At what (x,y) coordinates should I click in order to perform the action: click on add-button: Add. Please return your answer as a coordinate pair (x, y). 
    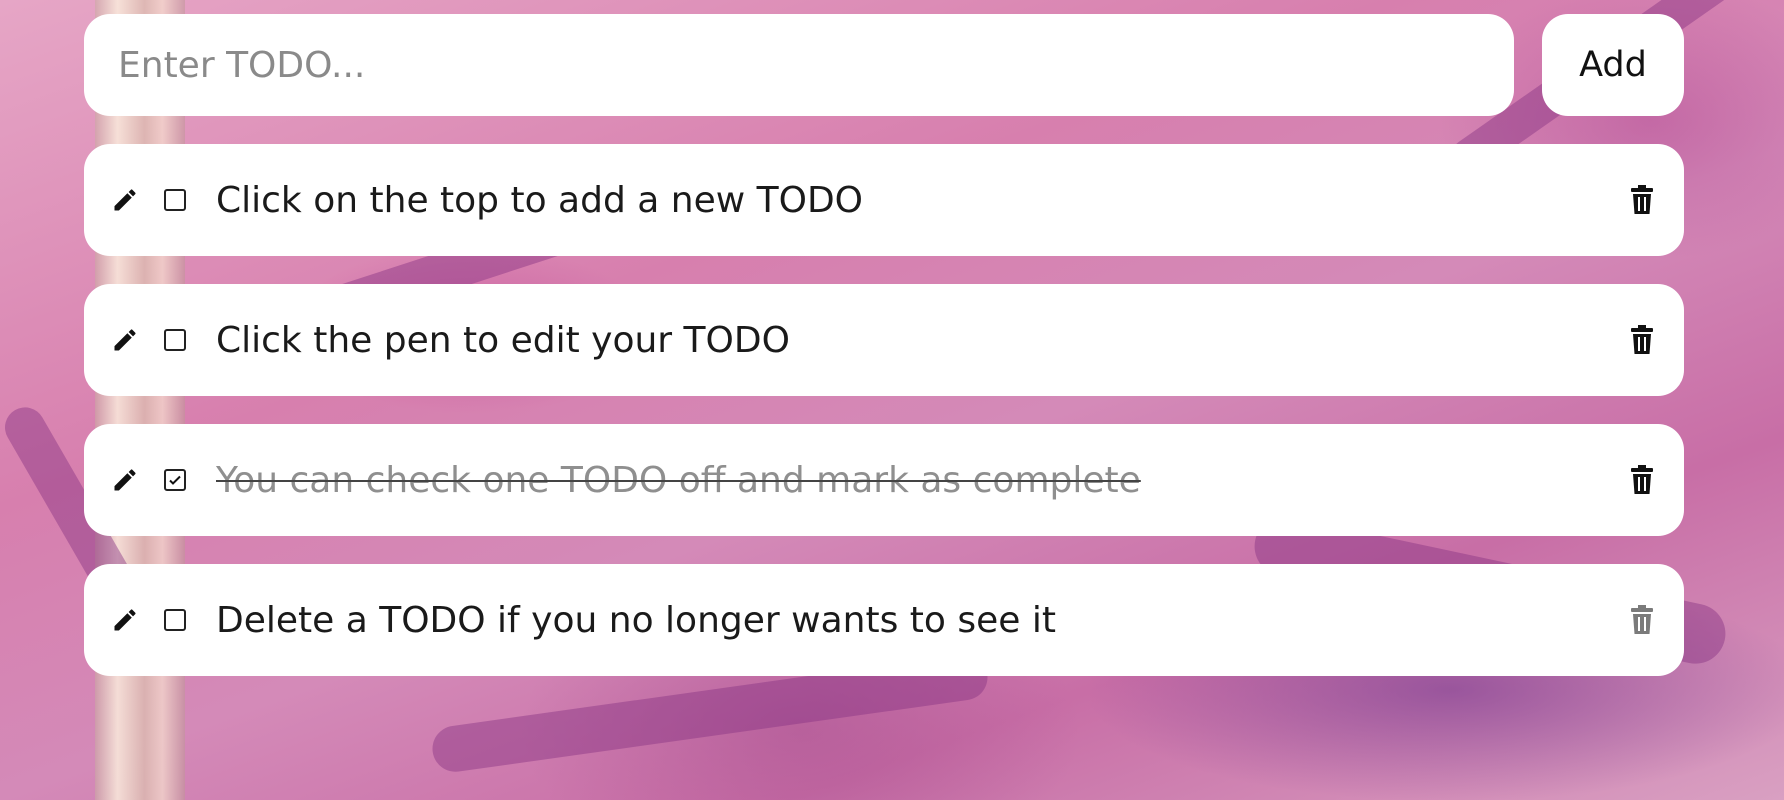
    Looking at the image, I should click on (1613, 65).